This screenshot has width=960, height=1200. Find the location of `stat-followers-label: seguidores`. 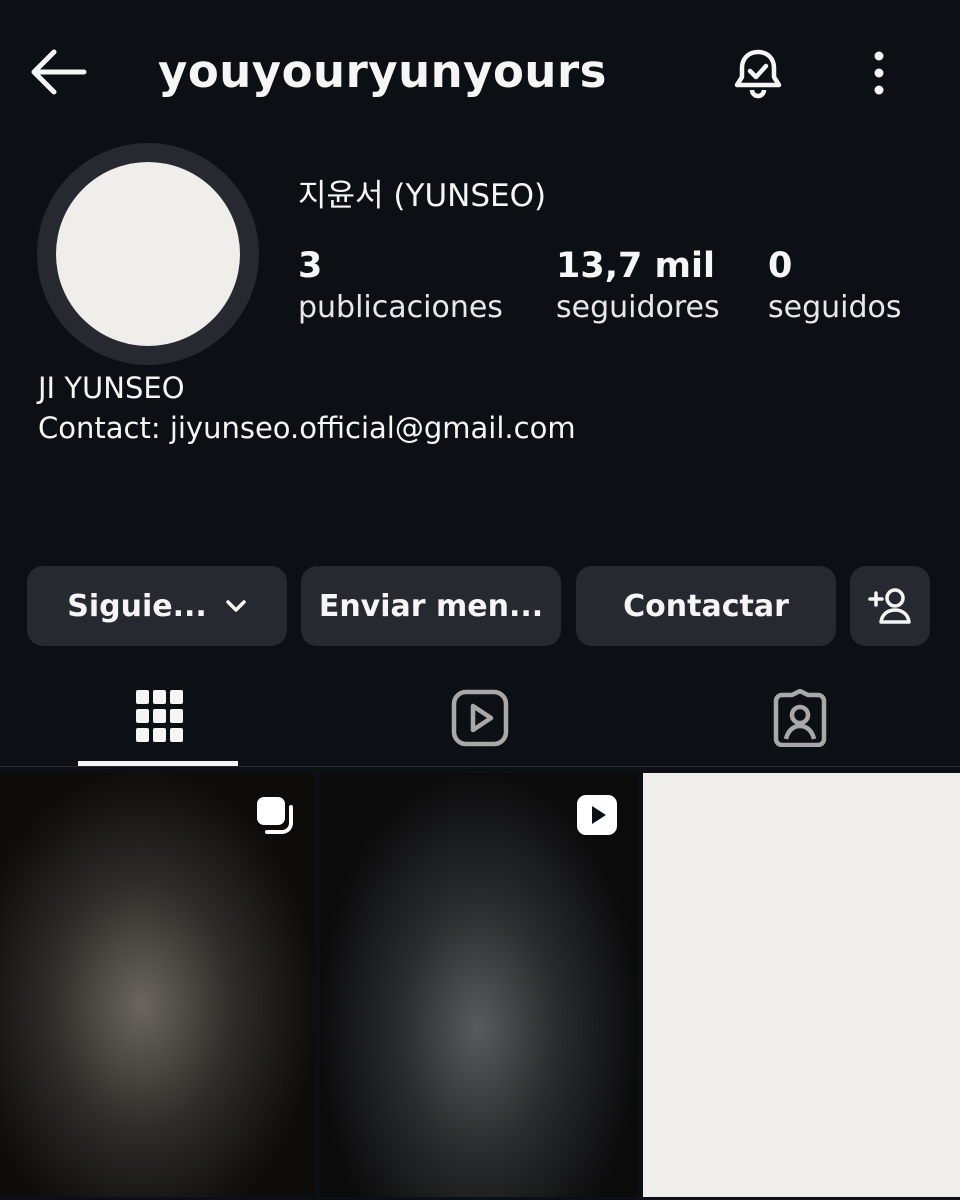

stat-followers-label: seguidores is located at coordinates (638, 307).